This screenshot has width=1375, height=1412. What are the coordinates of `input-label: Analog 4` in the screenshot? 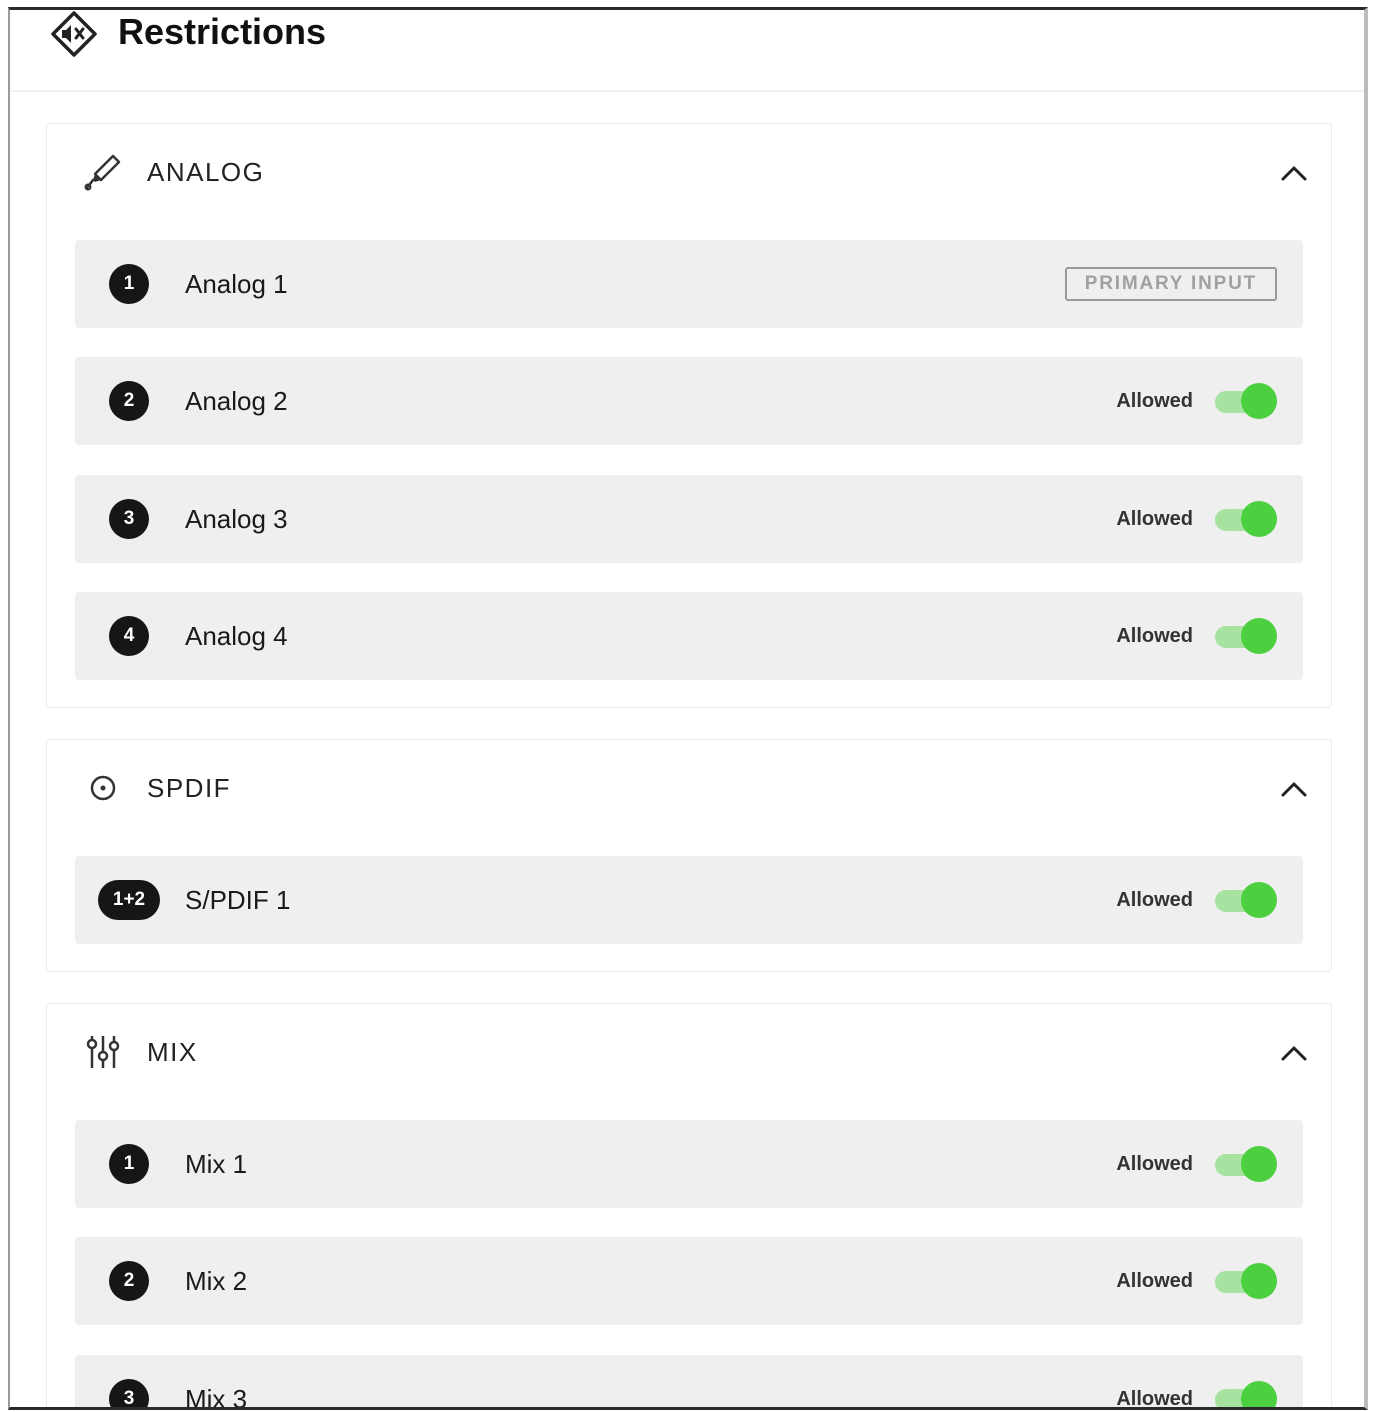 It's located at (236, 636).